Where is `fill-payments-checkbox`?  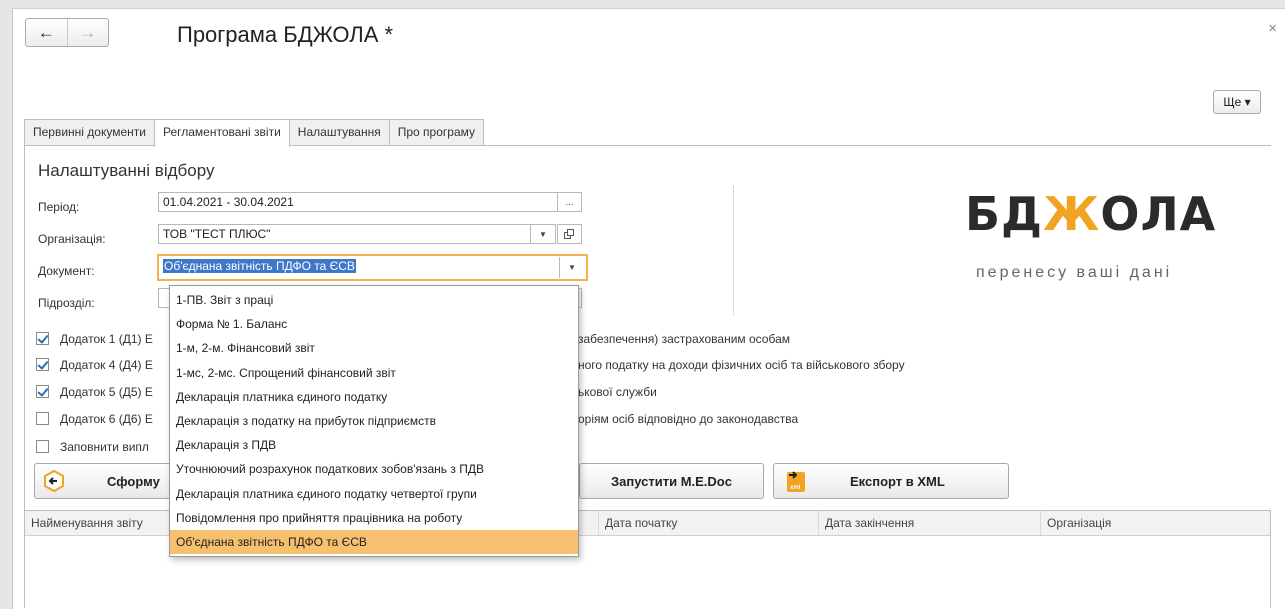
fill-payments-checkbox is located at coordinates (42, 446).